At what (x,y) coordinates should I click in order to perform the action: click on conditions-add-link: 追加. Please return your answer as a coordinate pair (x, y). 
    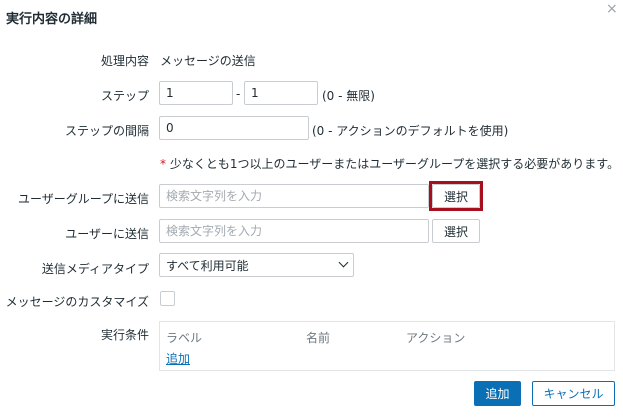
    Looking at the image, I should click on (178, 358).